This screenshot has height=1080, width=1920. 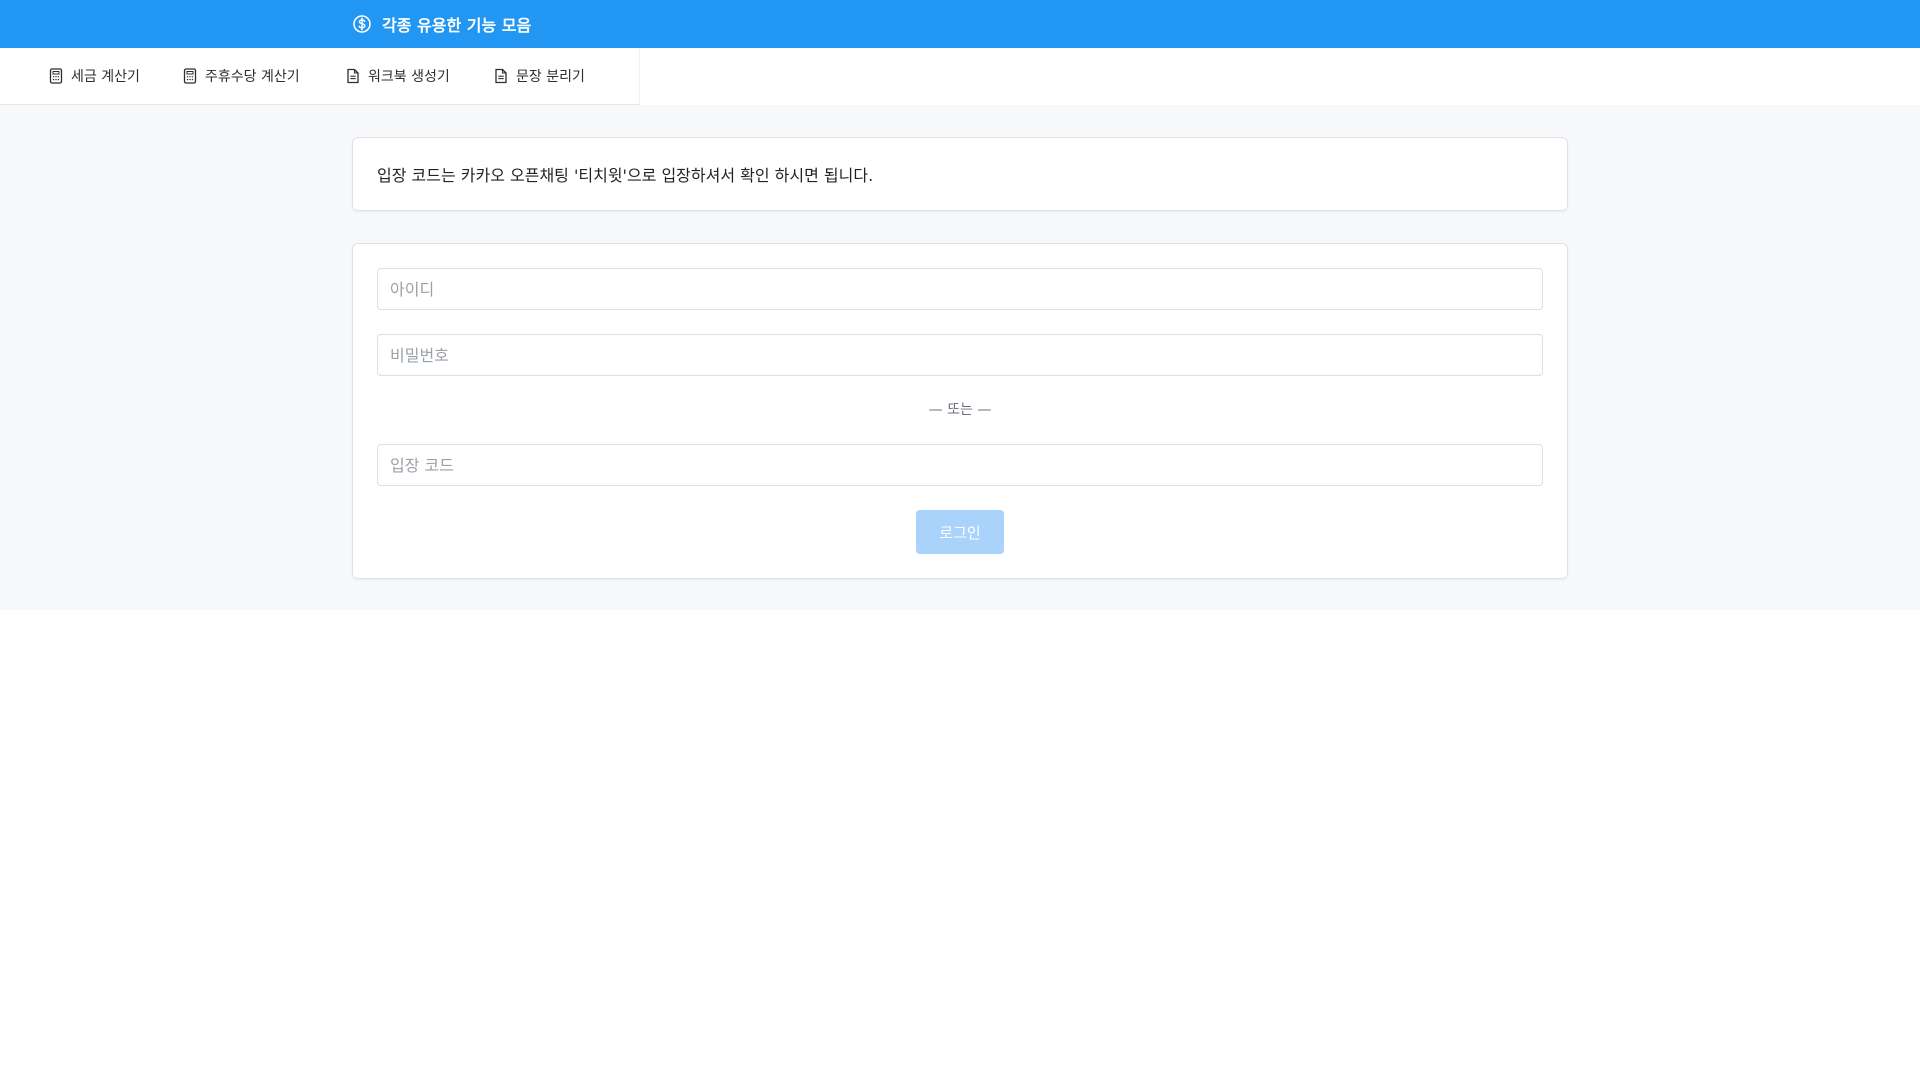 I want to click on or-divider: — 또는 —, so click(x=960, y=410).